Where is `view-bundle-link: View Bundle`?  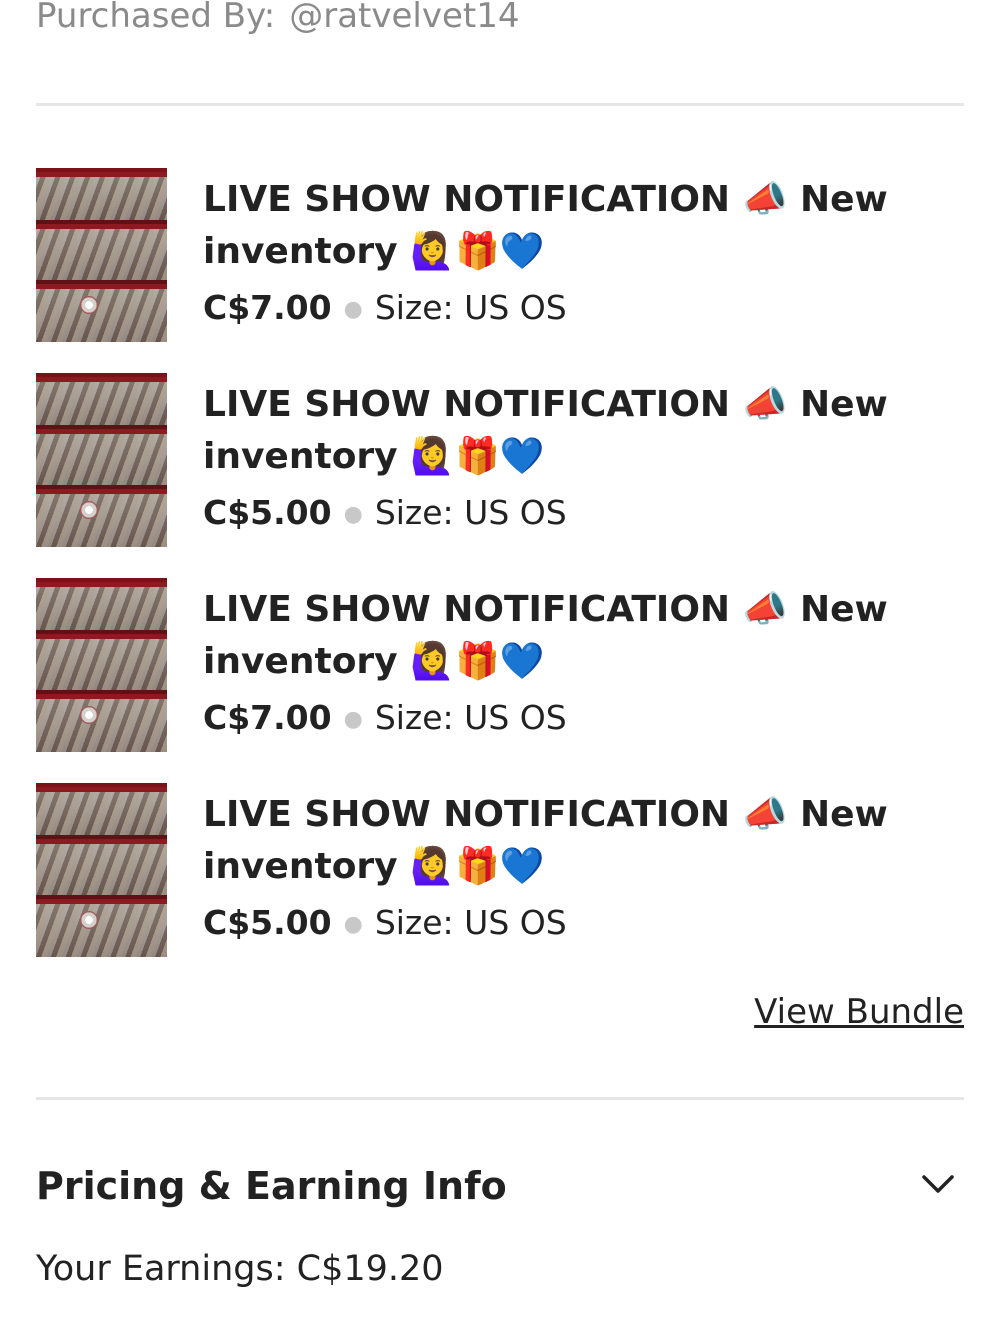
view-bundle-link: View Bundle is located at coordinates (859, 1012).